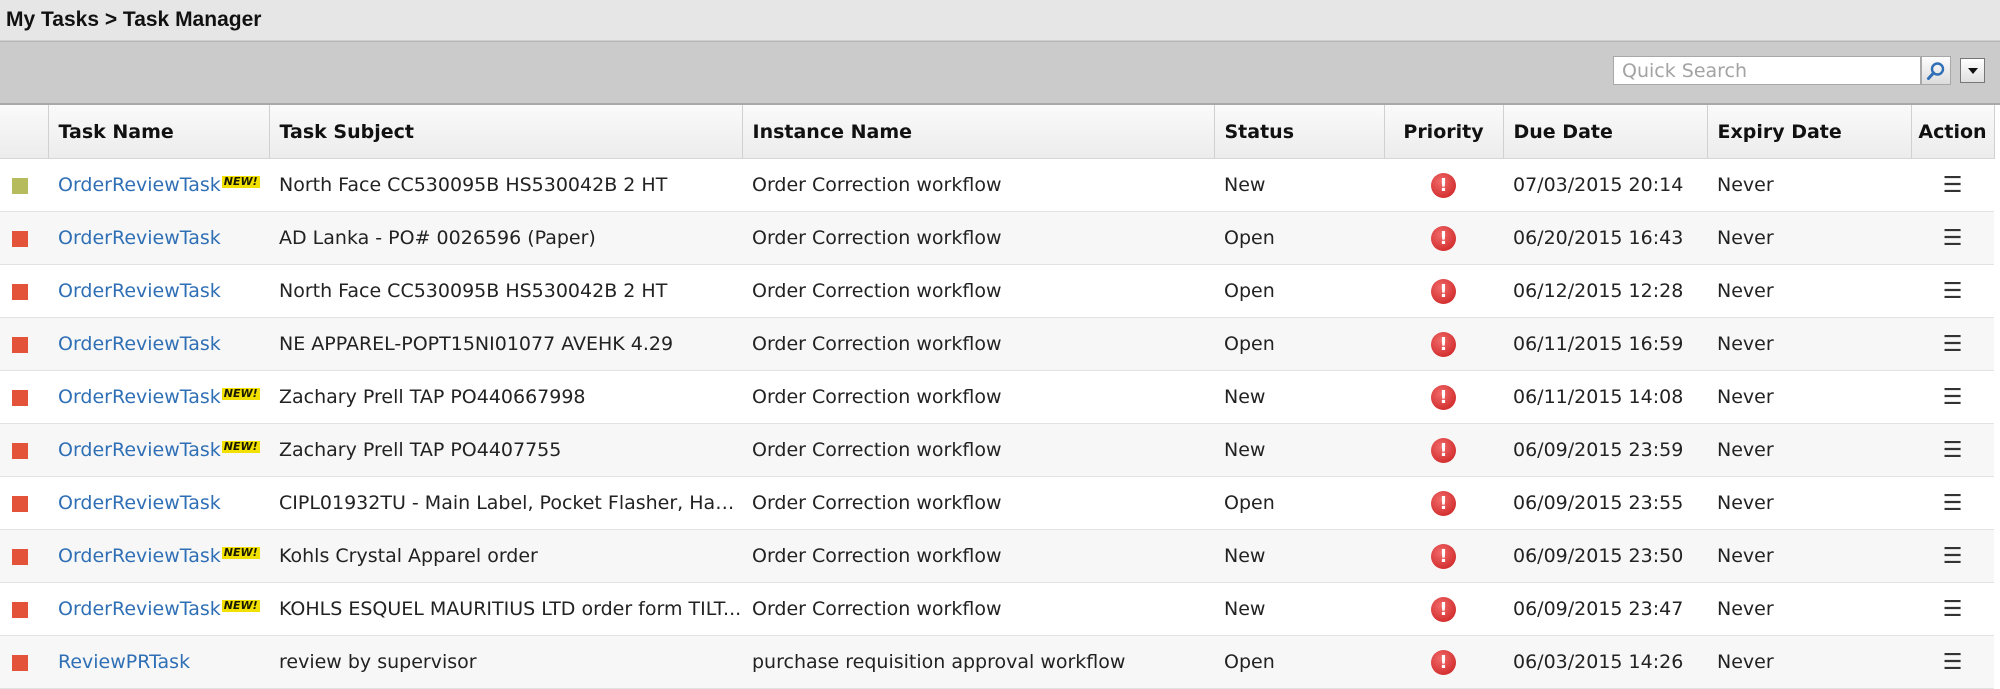 This screenshot has width=2000, height=689. What do you see at coordinates (505, 662) in the screenshot?
I see `task-subject-cell: review by supervisor` at bounding box center [505, 662].